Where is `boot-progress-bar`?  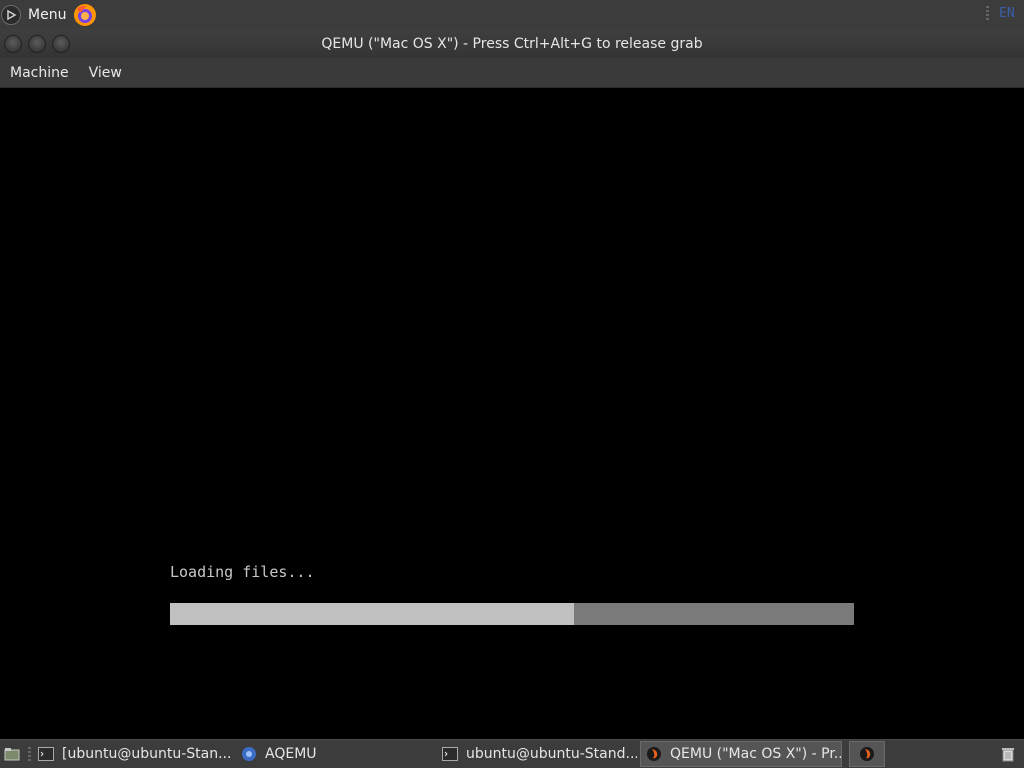 boot-progress-bar is located at coordinates (512, 614).